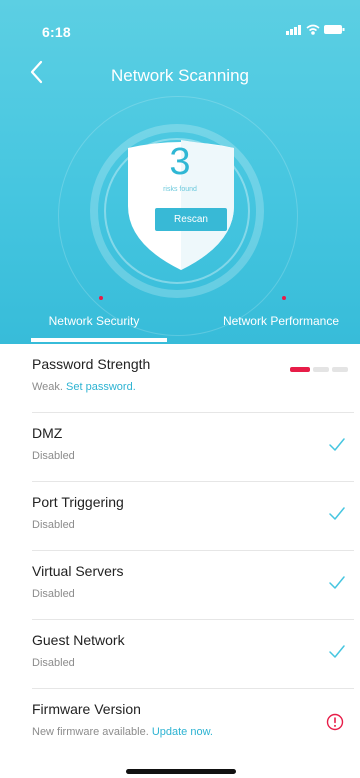  What do you see at coordinates (78, 571) in the screenshot?
I see `item-title: Virtual Servers` at bounding box center [78, 571].